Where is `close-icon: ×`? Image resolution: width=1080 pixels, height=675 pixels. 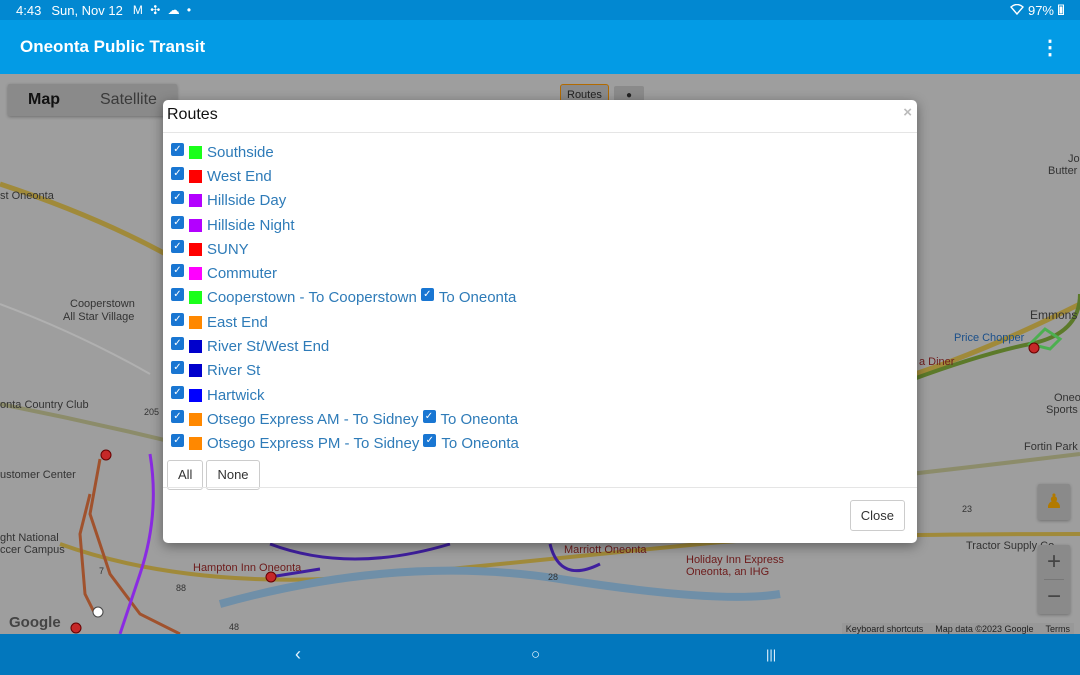 close-icon: × is located at coordinates (907, 112).